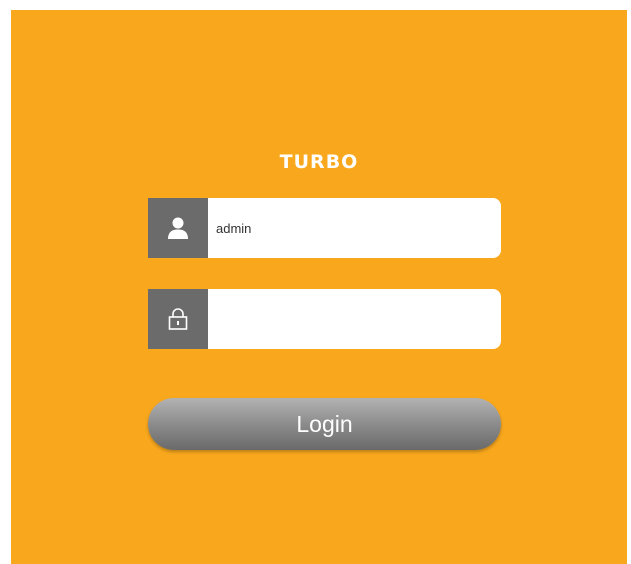 The image size is (631, 564). Describe the element at coordinates (354, 228) in the screenshot. I see `username-input` at that location.